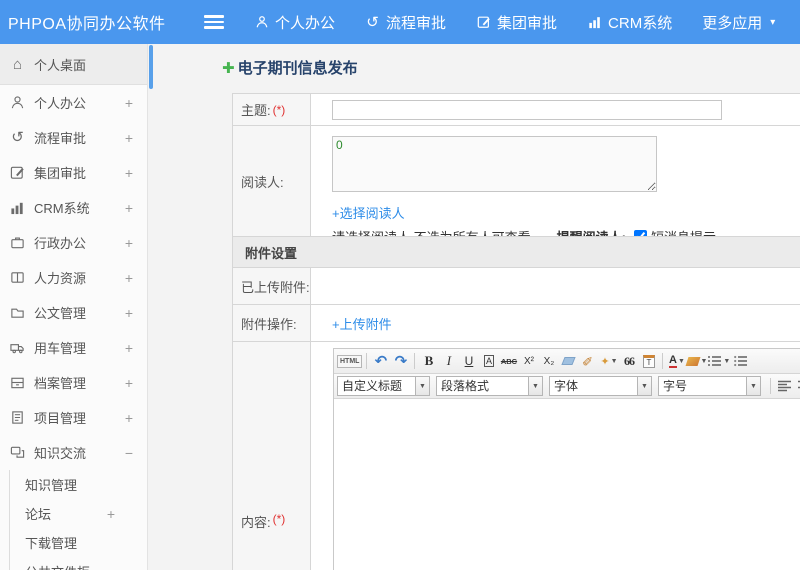 This screenshot has height=570, width=800. What do you see at coordinates (738, 22) in the screenshot?
I see `top-nav-more-apps: 更多应用 ▾` at bounding box center [738, 22].